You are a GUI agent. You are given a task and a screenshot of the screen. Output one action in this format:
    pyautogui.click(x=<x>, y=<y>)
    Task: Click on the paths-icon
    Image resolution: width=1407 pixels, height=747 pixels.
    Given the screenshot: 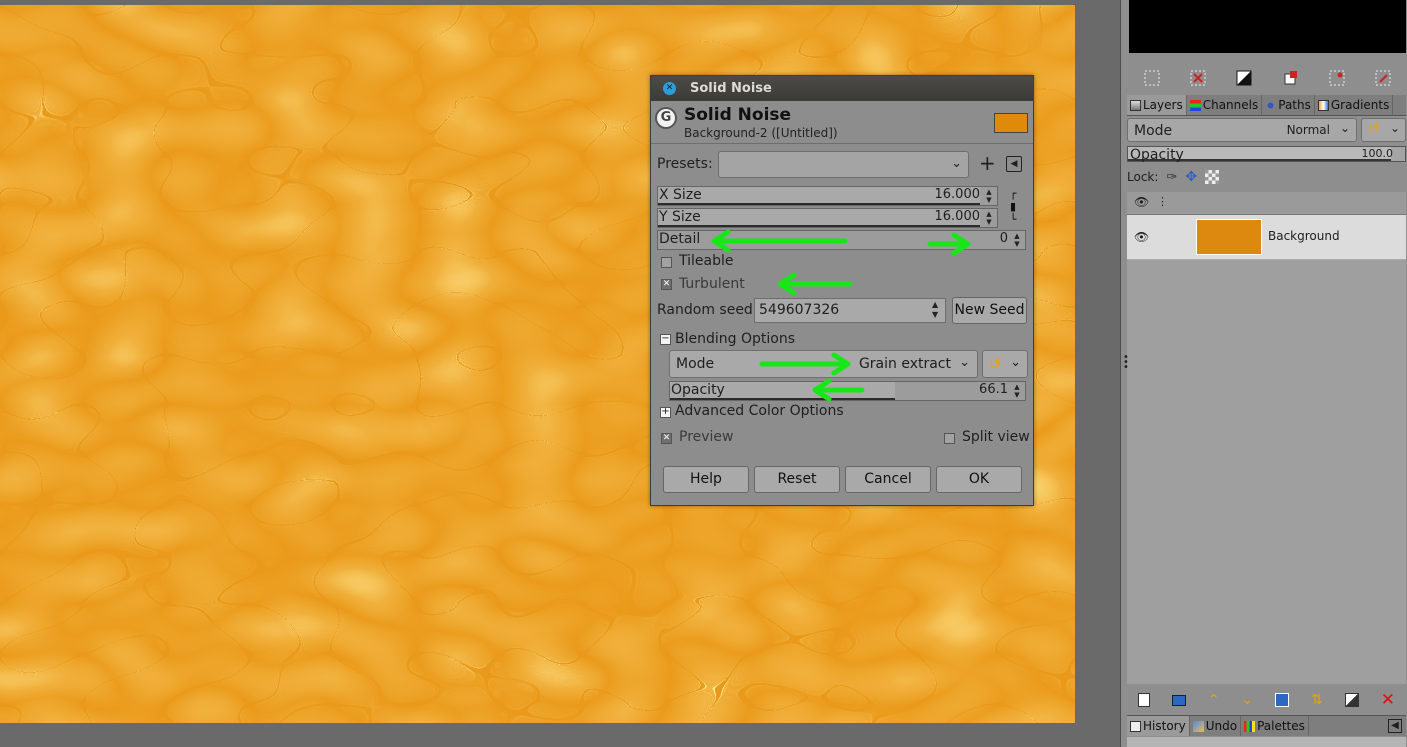 What is the action you would take?
    pyautogui.click(x=1271, y=105)
    